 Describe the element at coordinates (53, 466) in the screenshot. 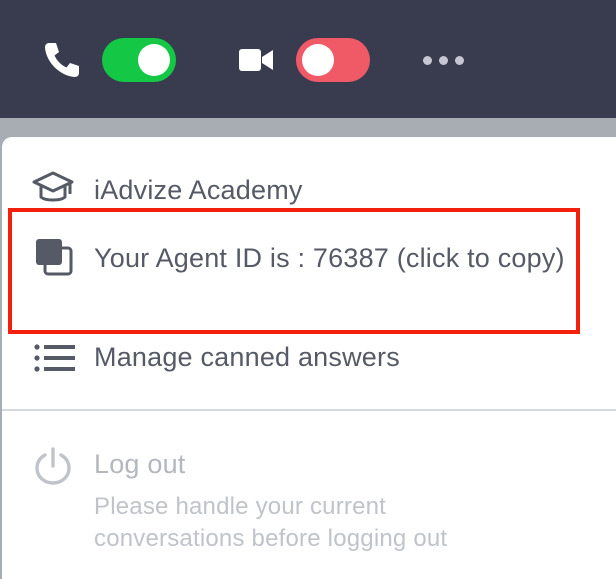

I see `power-icon` at that location.